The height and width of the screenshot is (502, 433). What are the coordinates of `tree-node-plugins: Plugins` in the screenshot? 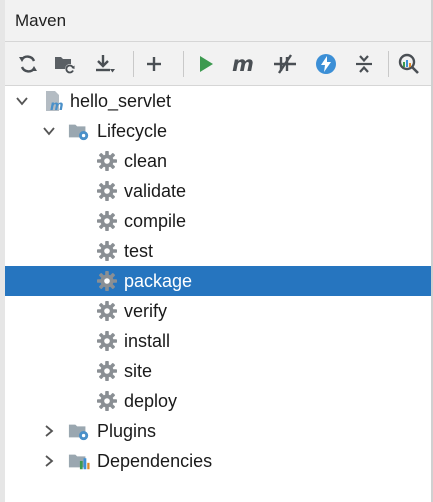 It's located at (218, 431).